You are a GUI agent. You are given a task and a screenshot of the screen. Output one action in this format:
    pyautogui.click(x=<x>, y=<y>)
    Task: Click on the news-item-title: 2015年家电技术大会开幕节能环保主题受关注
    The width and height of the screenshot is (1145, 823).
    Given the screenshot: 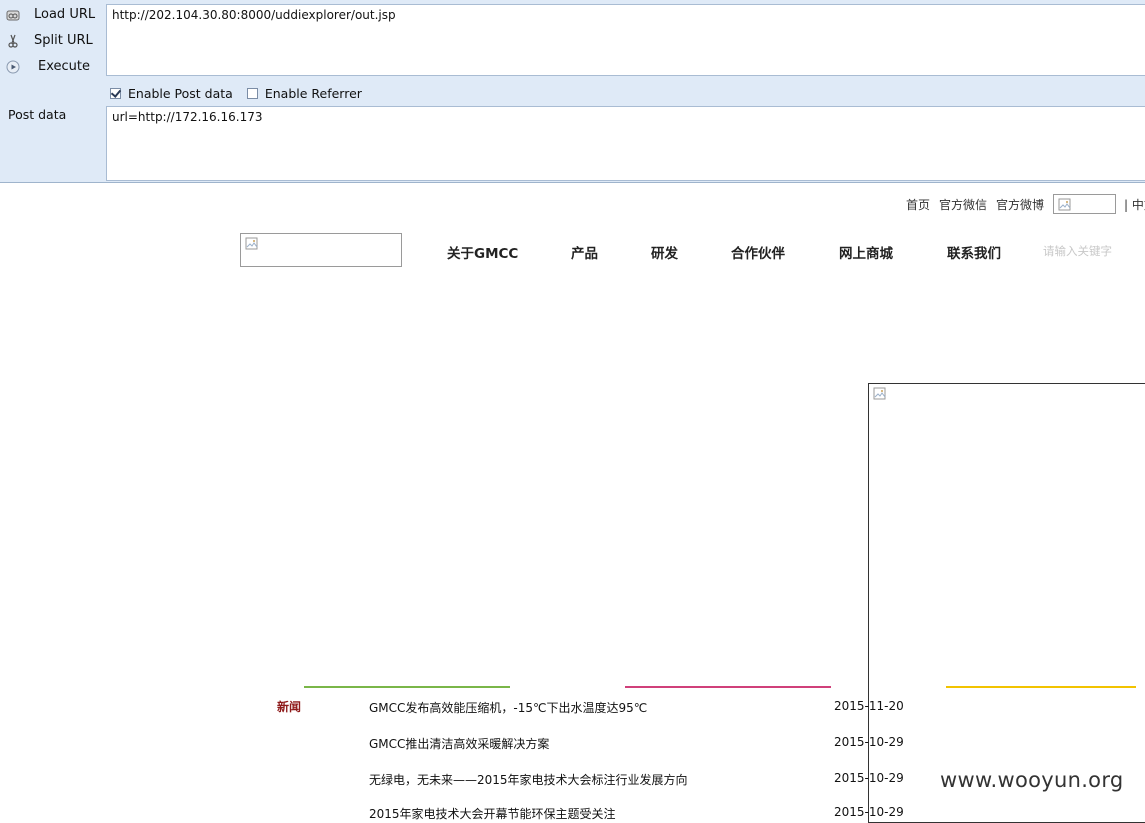 What is the action you would take?
    pyautogui.click(x=492, y=813)
    